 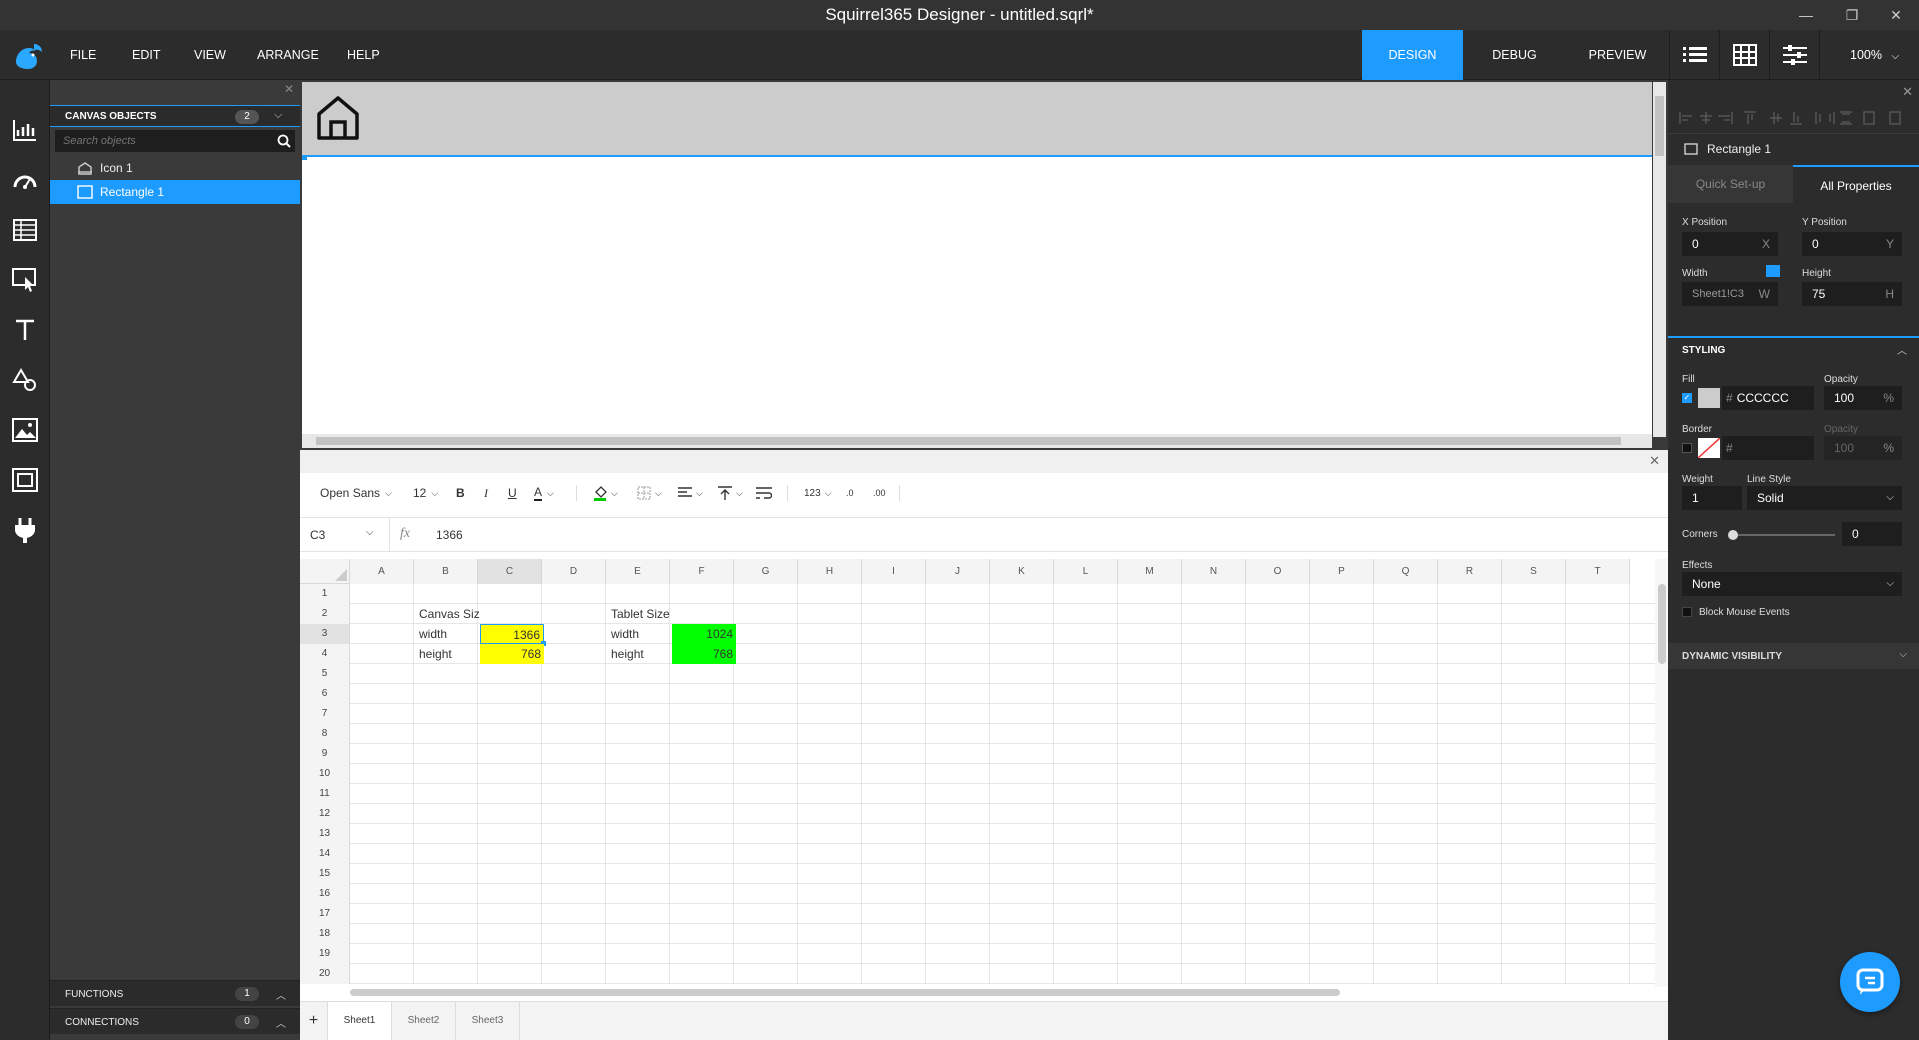 What do you see at coordinates (449, 535) in the screenshot?
I see `formula-input: 1366` at bounding box center [449, 535].